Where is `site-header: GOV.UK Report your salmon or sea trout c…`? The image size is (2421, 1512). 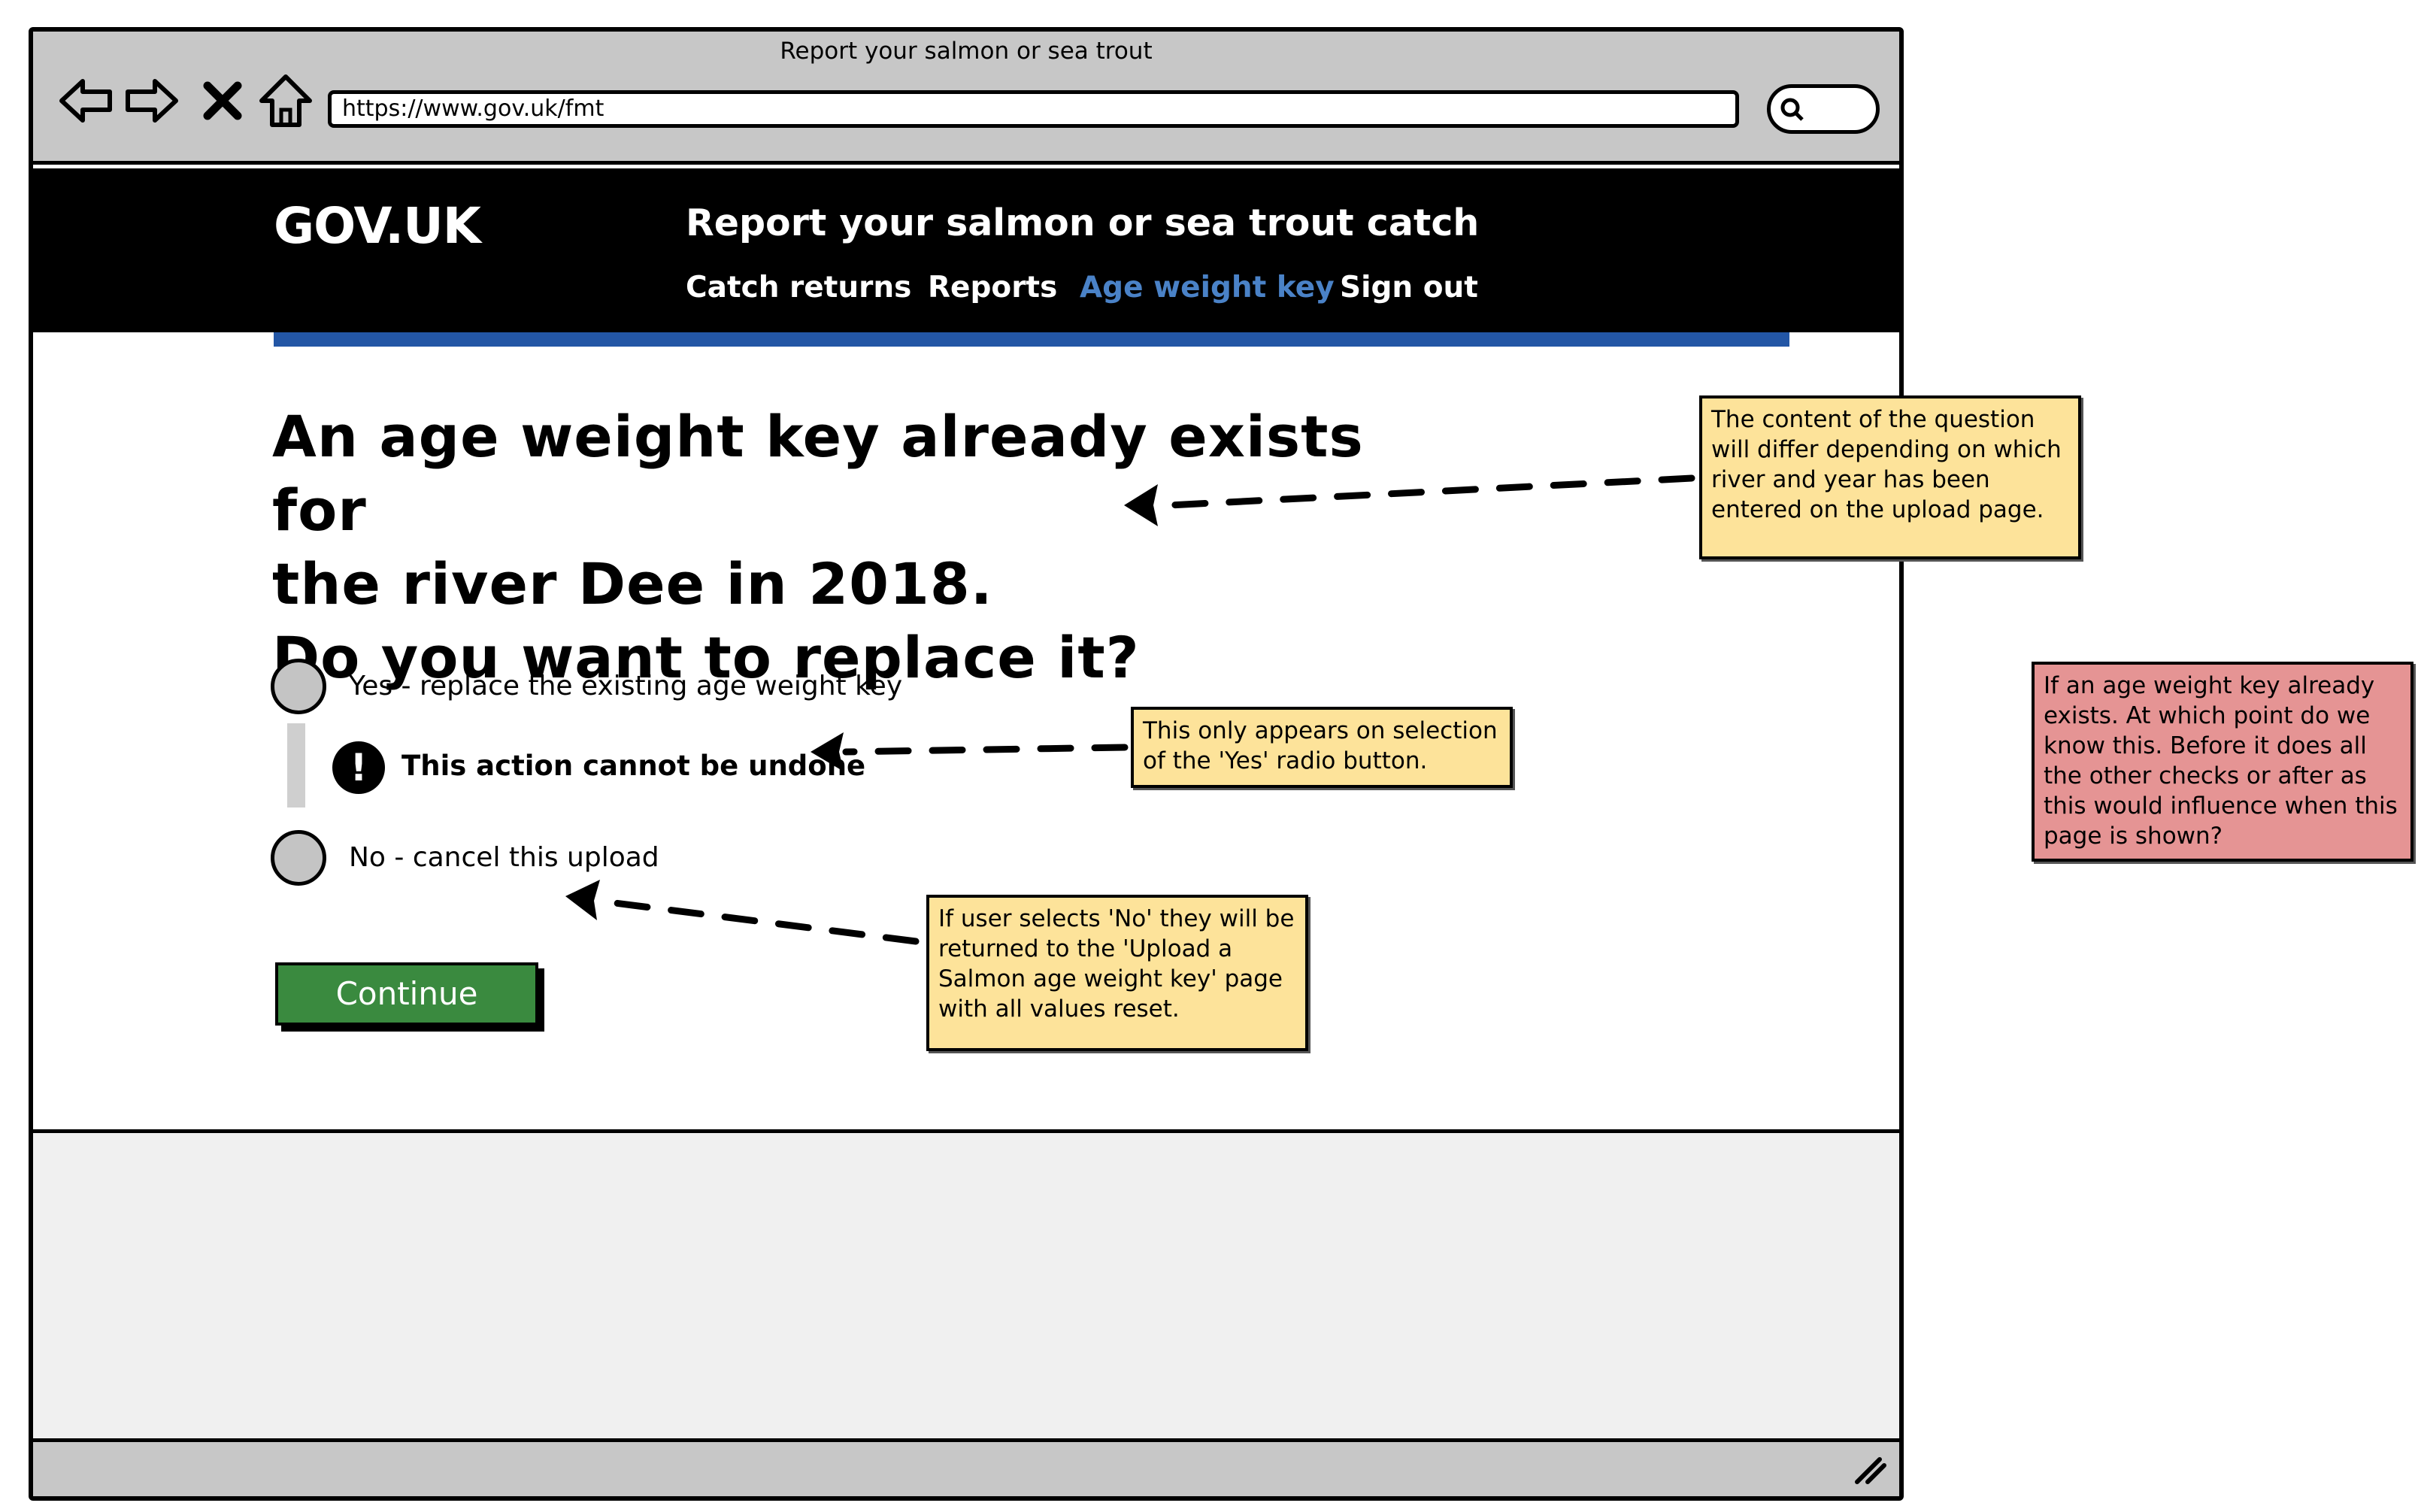 site-header: GOV.UK Report your salmon or sea trout c… is located at coordinates (966, 250).